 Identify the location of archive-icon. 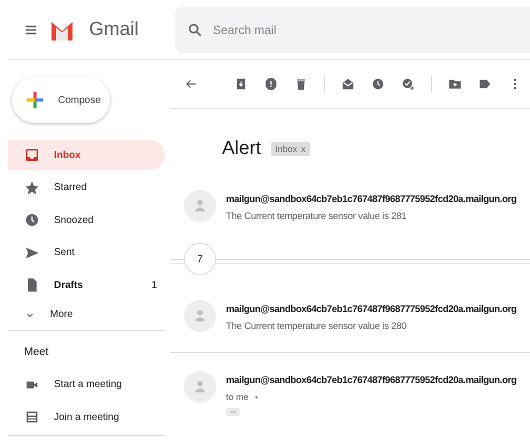
(241, 84).